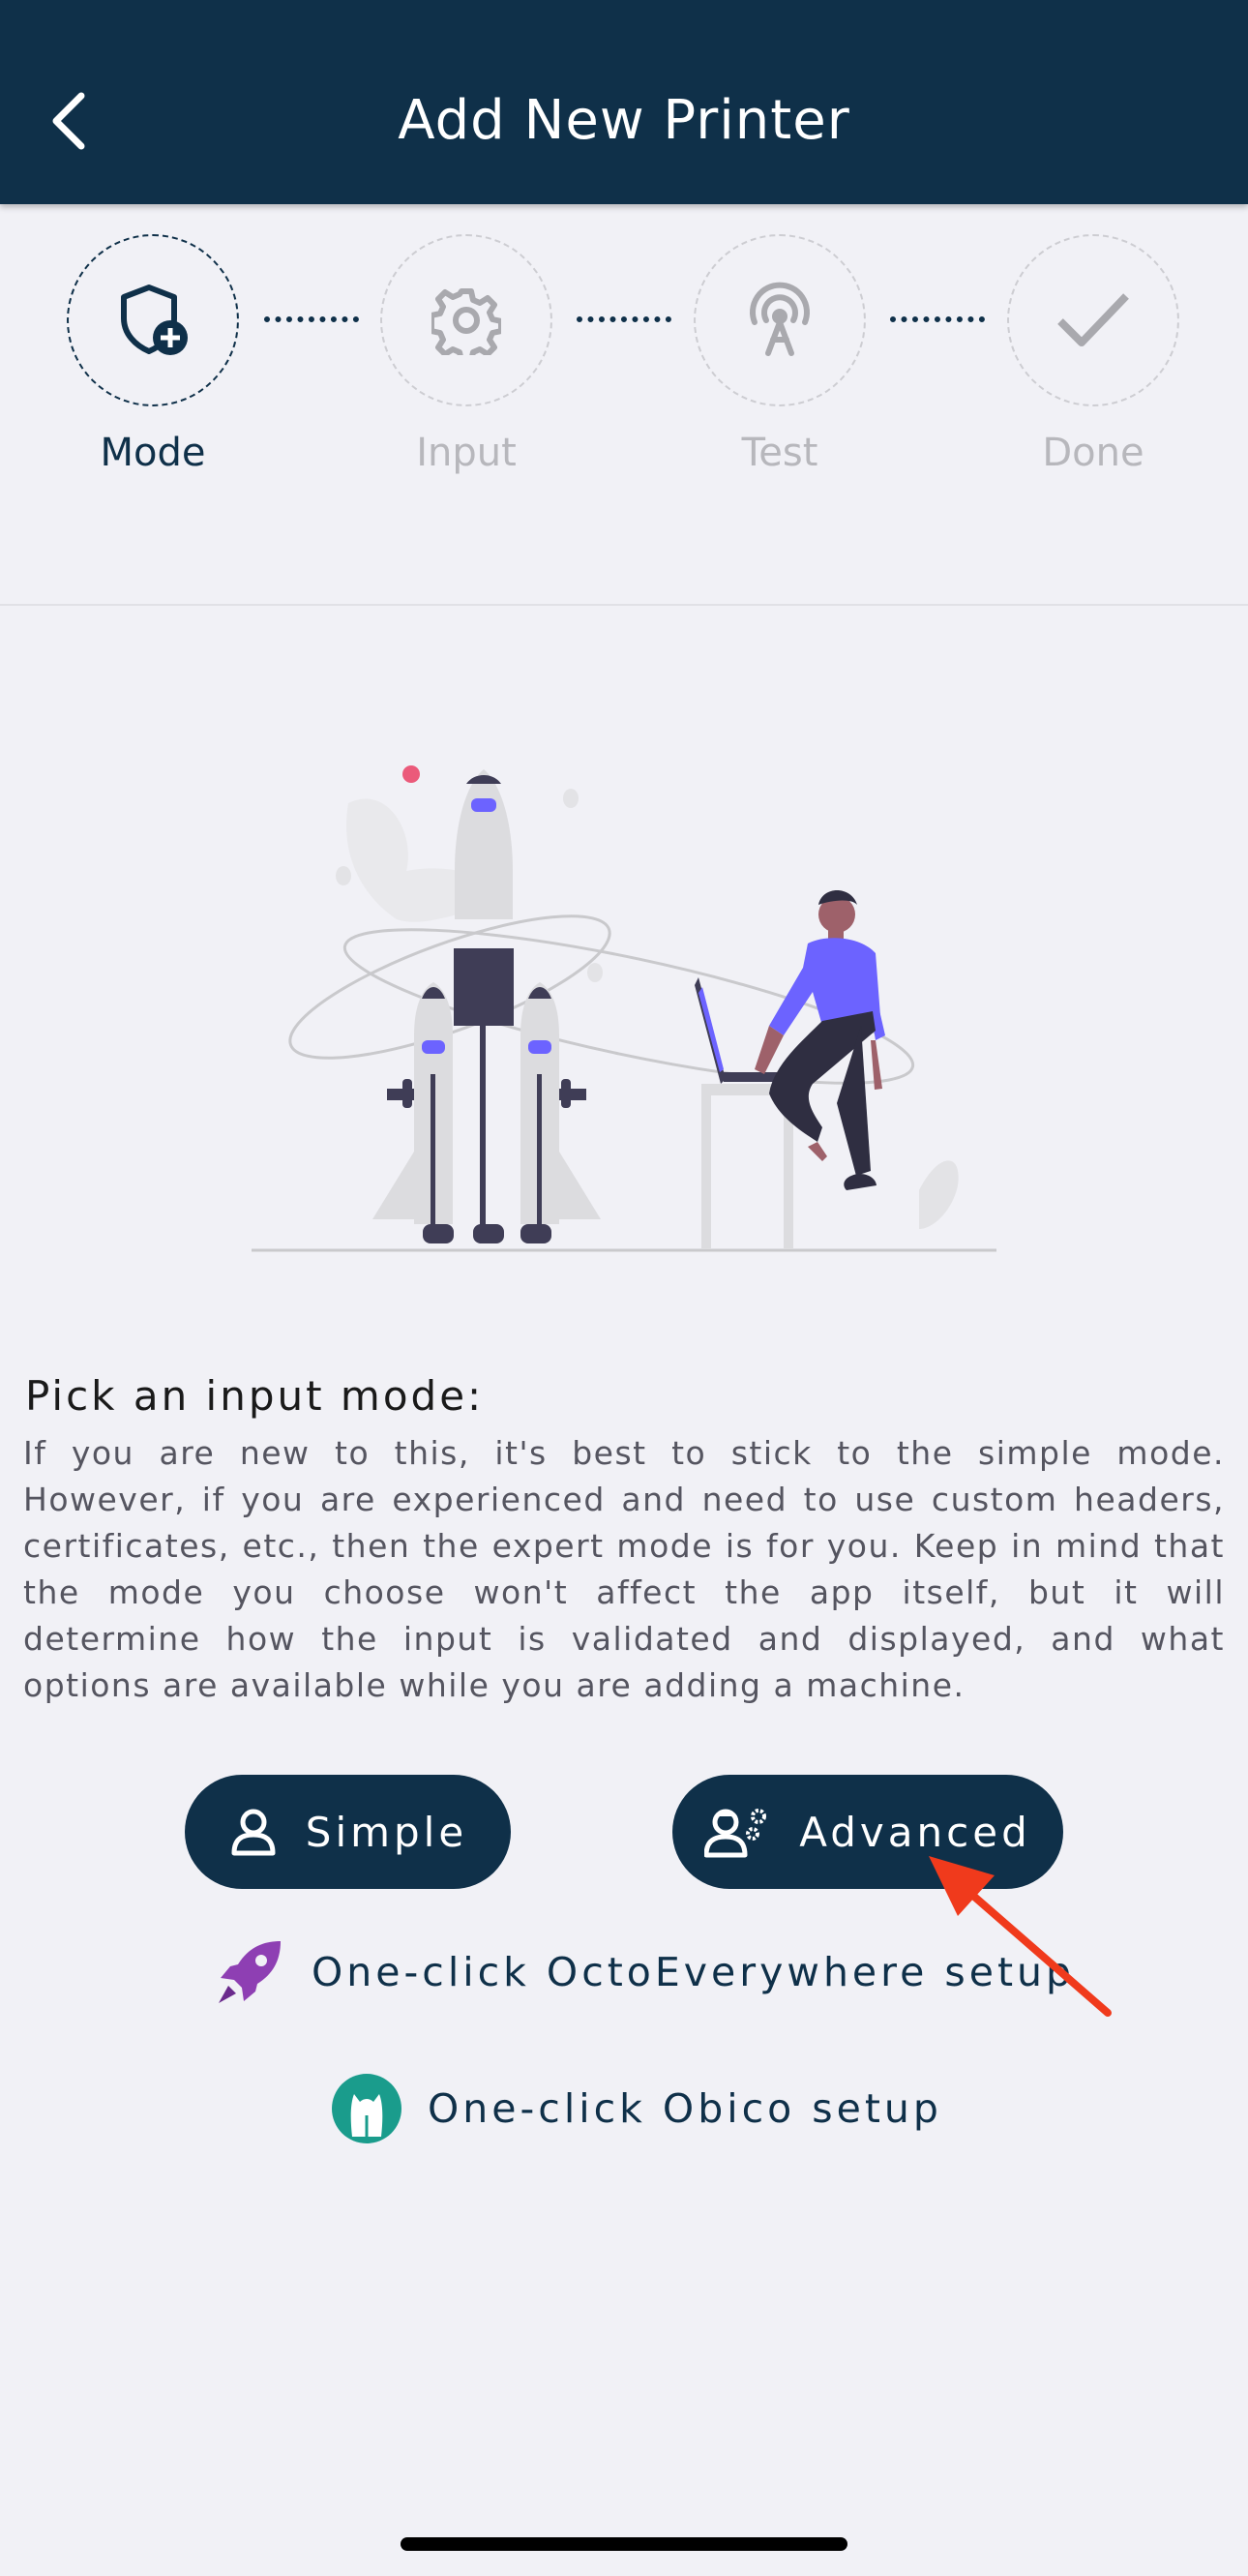  I want to click on person-gears-icon, so click(738, 1832).